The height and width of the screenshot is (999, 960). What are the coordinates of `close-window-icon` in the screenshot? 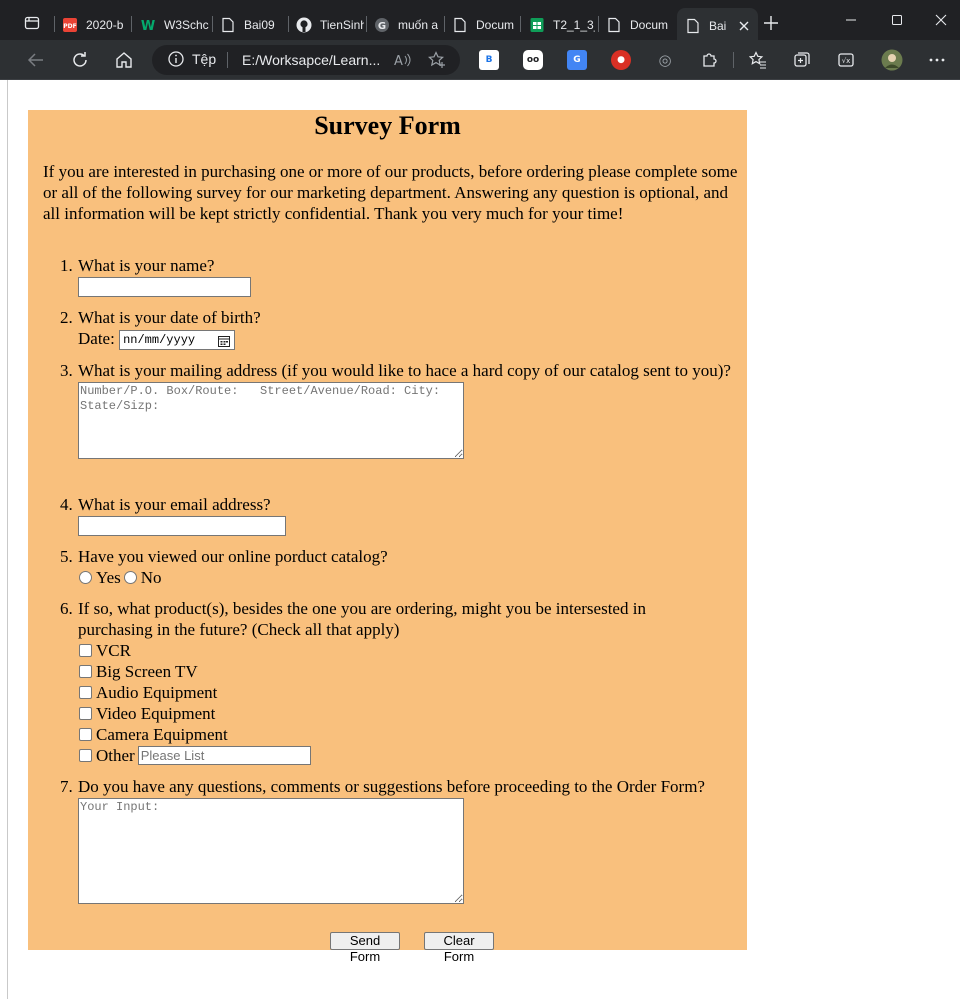 It's located at (939, 20).